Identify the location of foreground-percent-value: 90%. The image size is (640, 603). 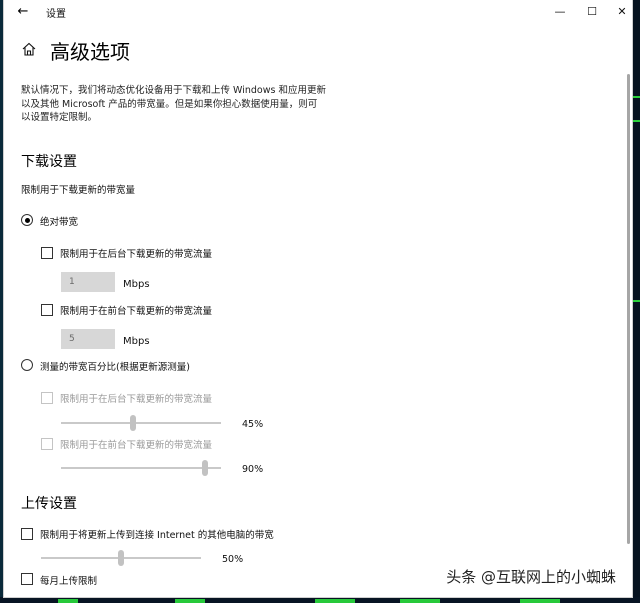
(253, 469).